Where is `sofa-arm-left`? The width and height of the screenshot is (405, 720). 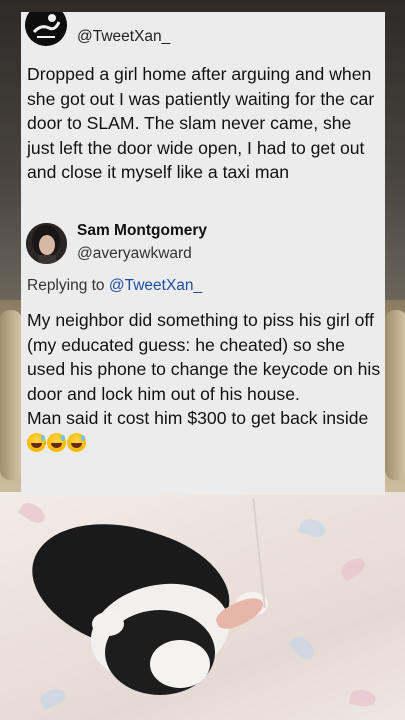
sofa-arm-left is located at coordinates (11, 395).